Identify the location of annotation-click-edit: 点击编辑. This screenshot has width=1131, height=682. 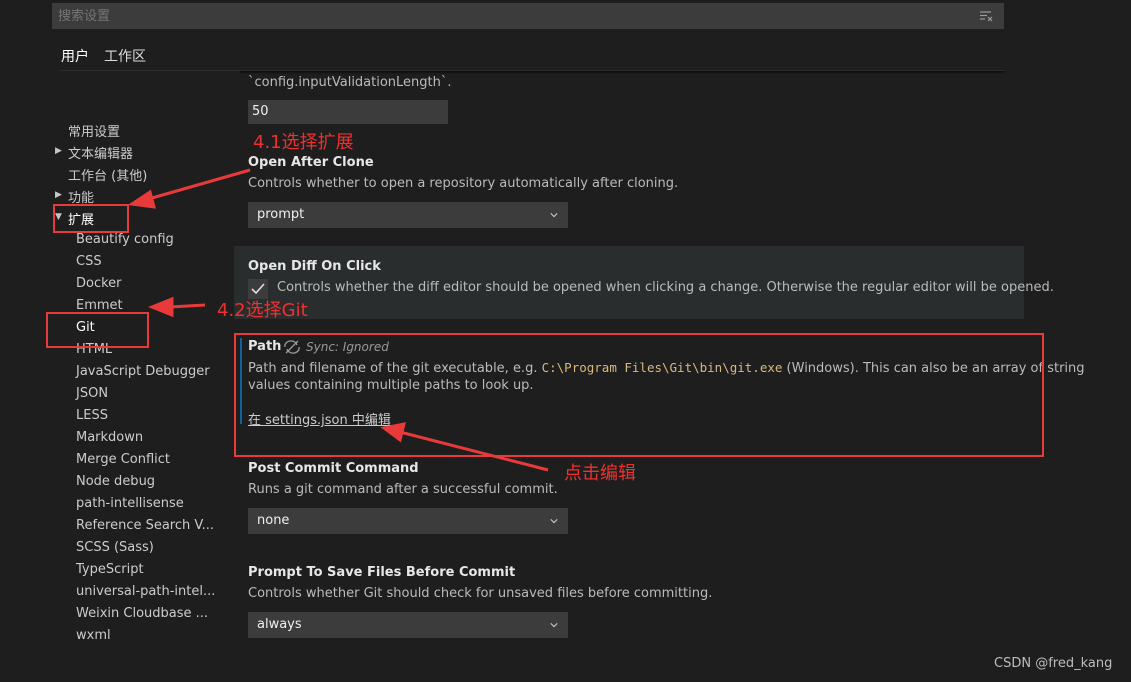
(600, 473).